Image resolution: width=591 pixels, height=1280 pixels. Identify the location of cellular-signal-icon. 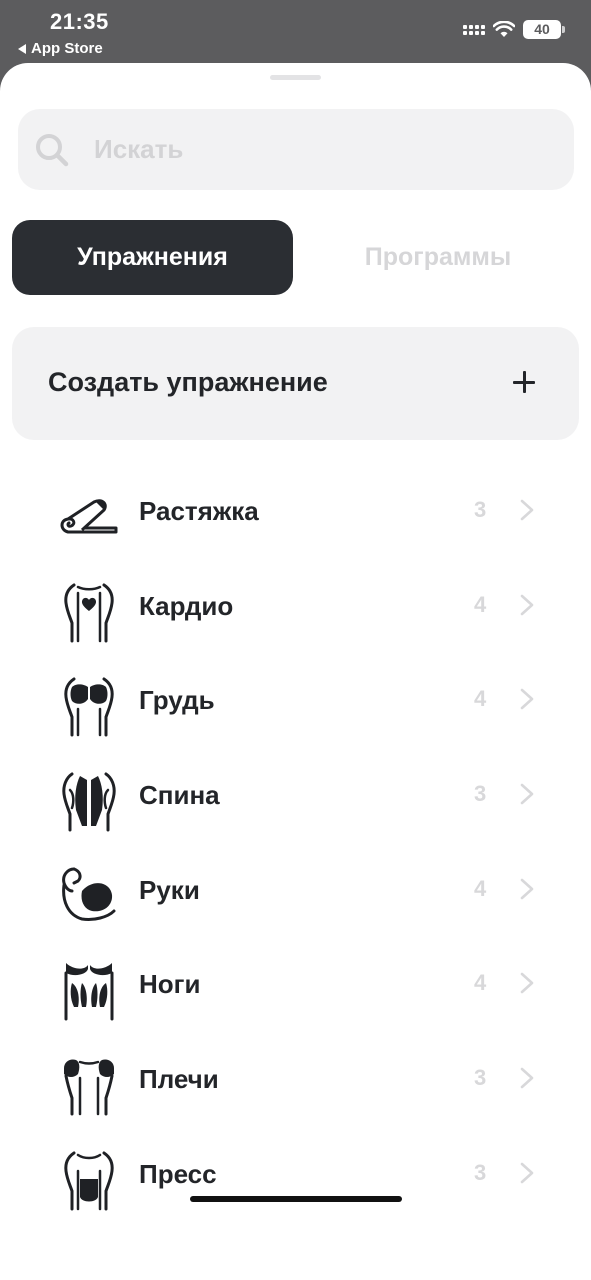
(474, 29).